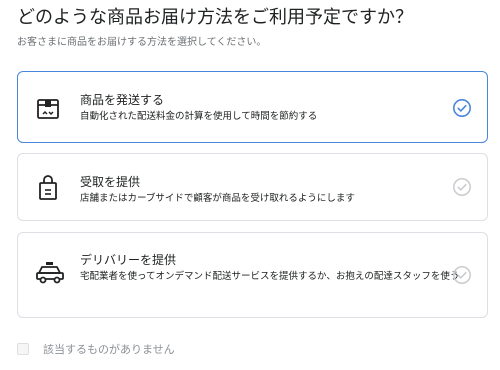 This screenshot has width=500, height=370. I want to click on page-title: どのような商品お届け方法をご利用予定ですか？, so click(215, 17).